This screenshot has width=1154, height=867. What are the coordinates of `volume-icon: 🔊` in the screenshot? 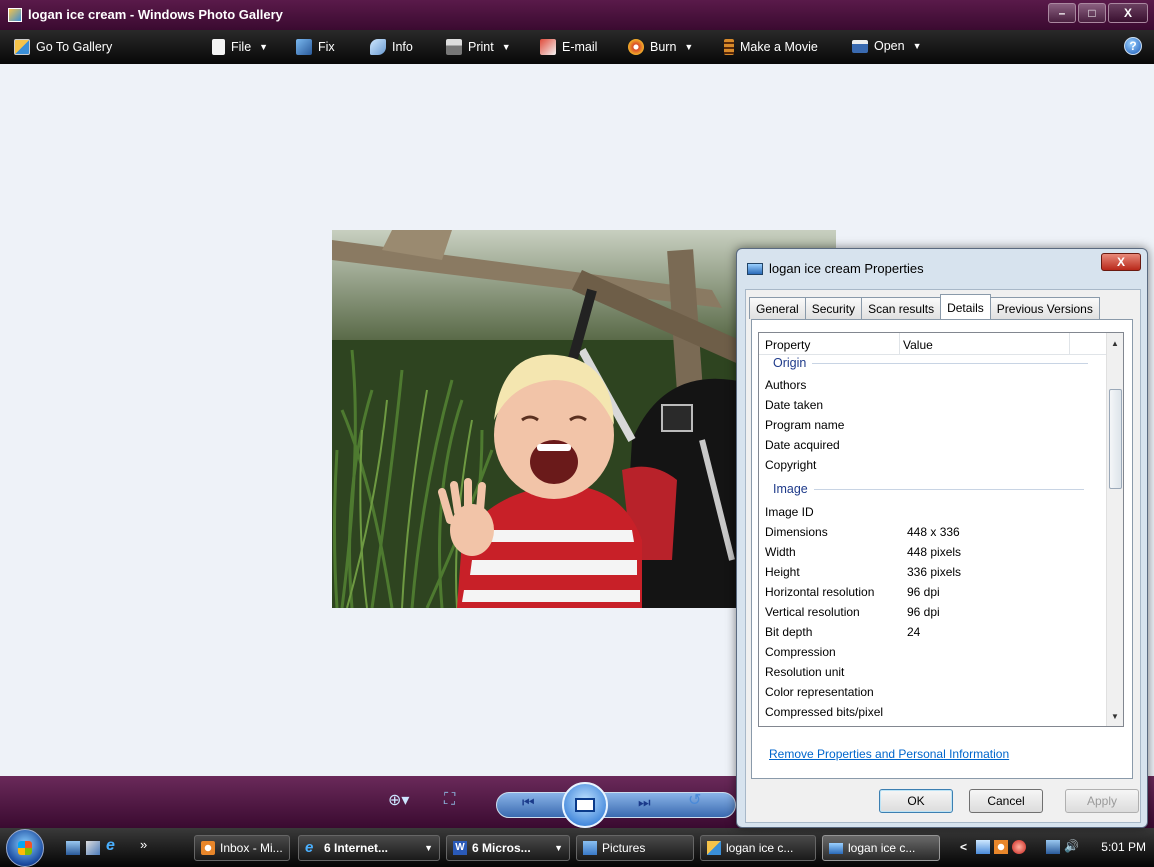 It's located at (1071, 846).